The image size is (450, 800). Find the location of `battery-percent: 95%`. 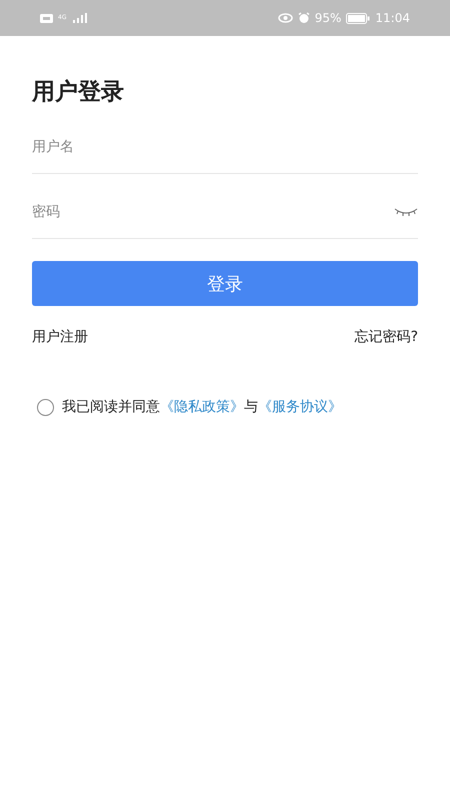

battery-percent: 95% is located at coordinates (328, 18).